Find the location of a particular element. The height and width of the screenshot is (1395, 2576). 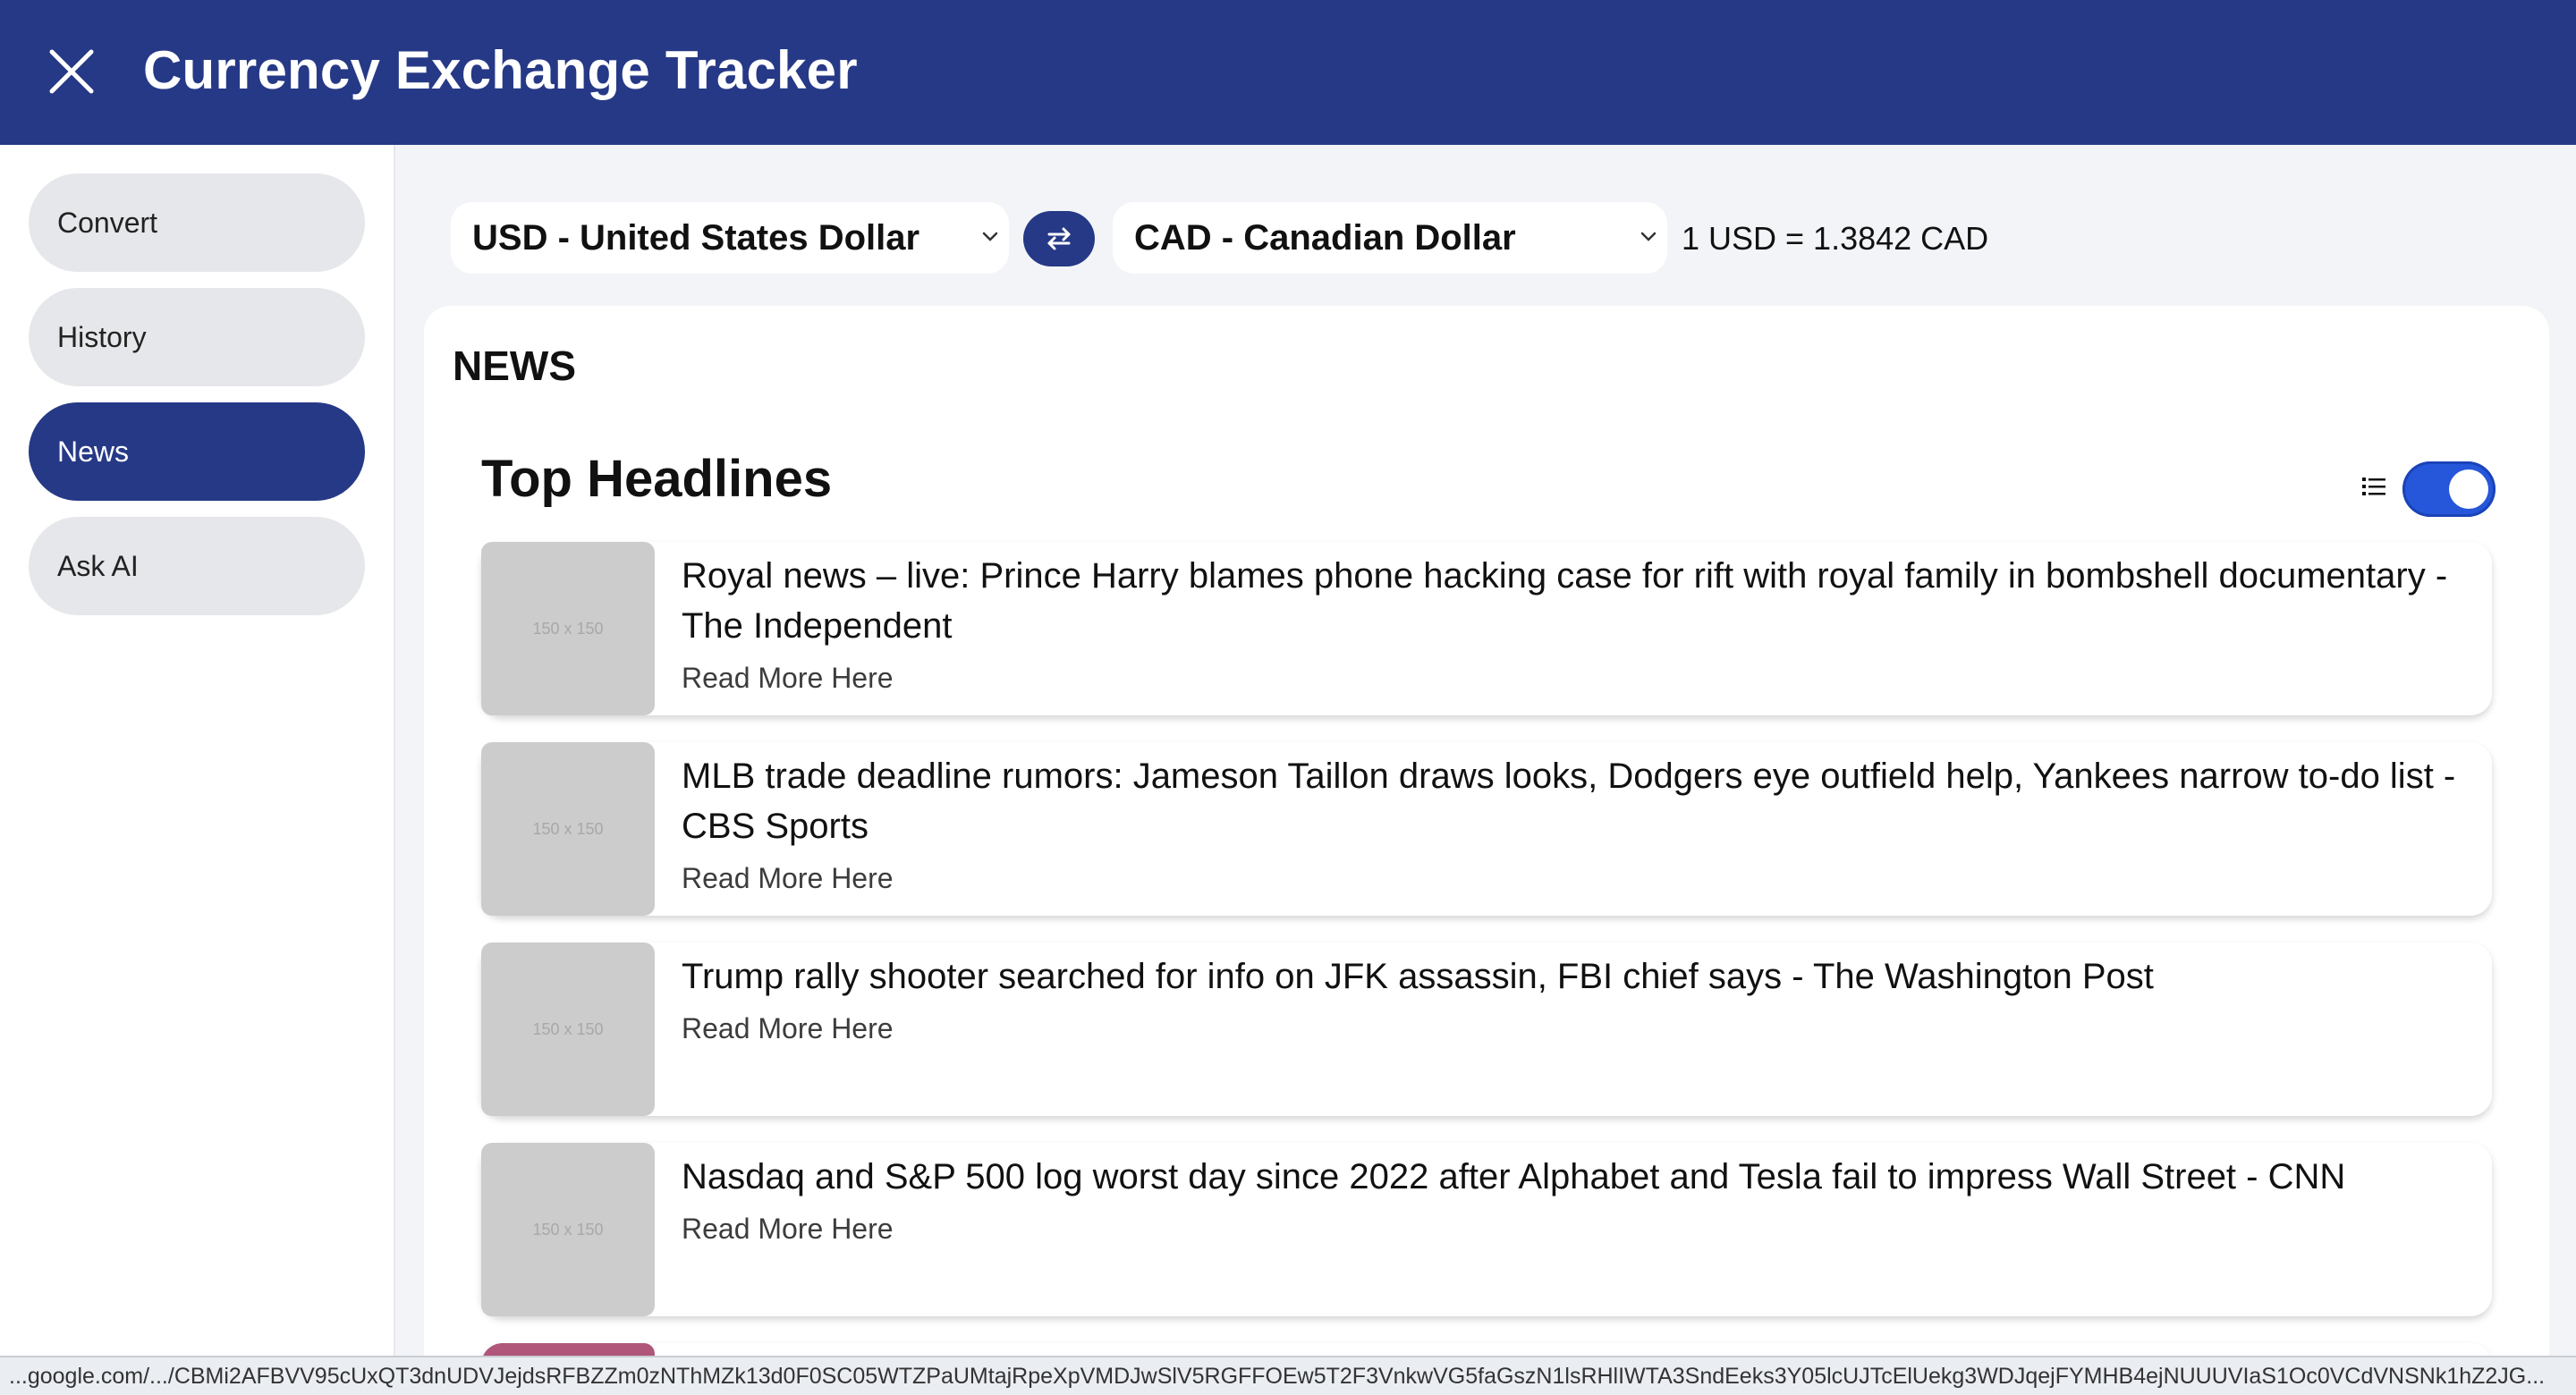

sidebar-item-label: News is located at coordinates (93, 451).